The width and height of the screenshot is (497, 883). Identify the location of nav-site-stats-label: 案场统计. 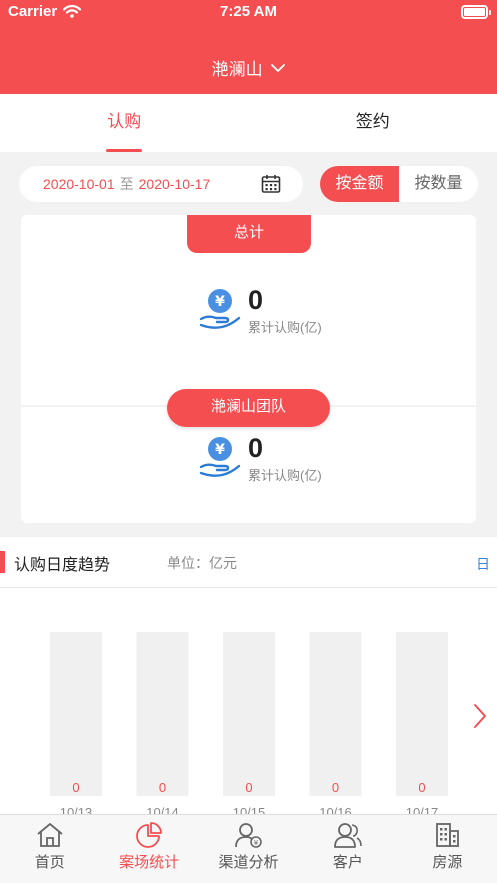
(149, 862).